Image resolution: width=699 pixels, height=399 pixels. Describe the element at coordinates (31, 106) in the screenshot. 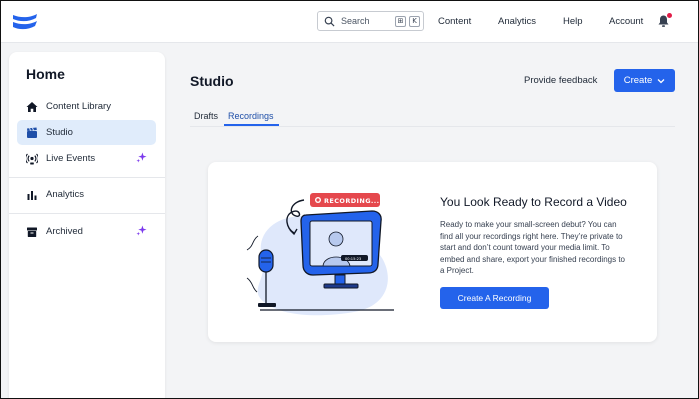

I see `home-icon` at that location.